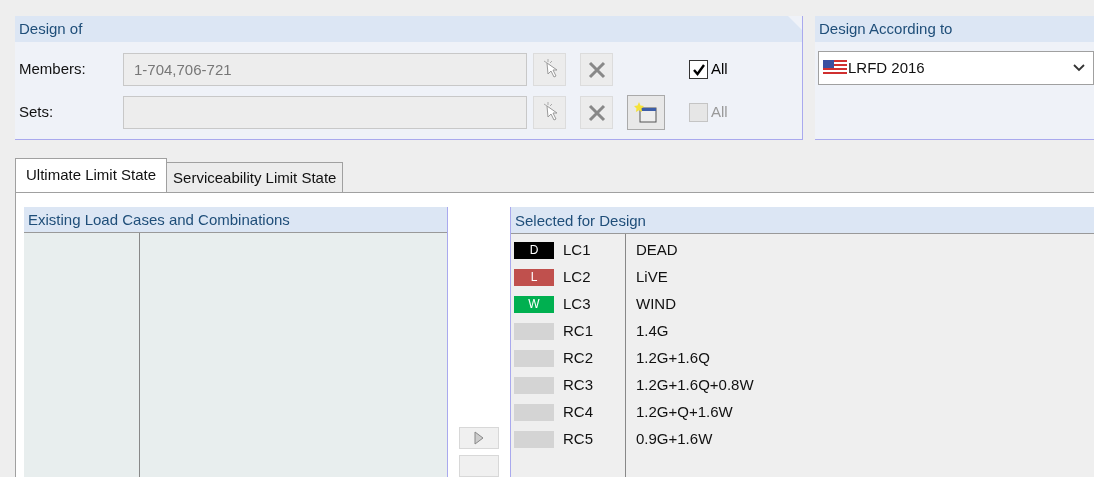 This screenshot has width=1094, height=477. Describe the element at coordinates (534, 304) in the screenshot. I see `type-badge: W` at that location.